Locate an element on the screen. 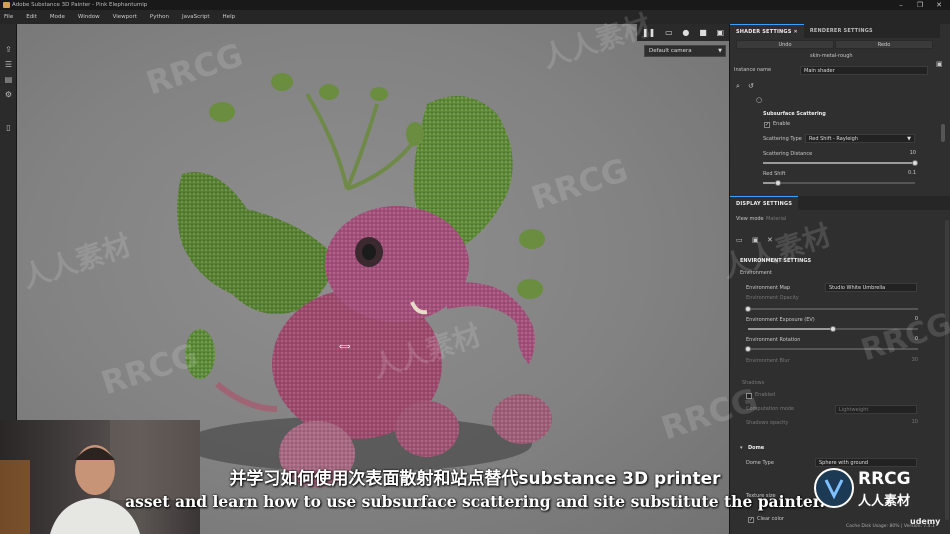 Image resolution: width=950 pixels, height=534 pixels. environment-map-label: Environment Map is located at coordinates (768, 288).